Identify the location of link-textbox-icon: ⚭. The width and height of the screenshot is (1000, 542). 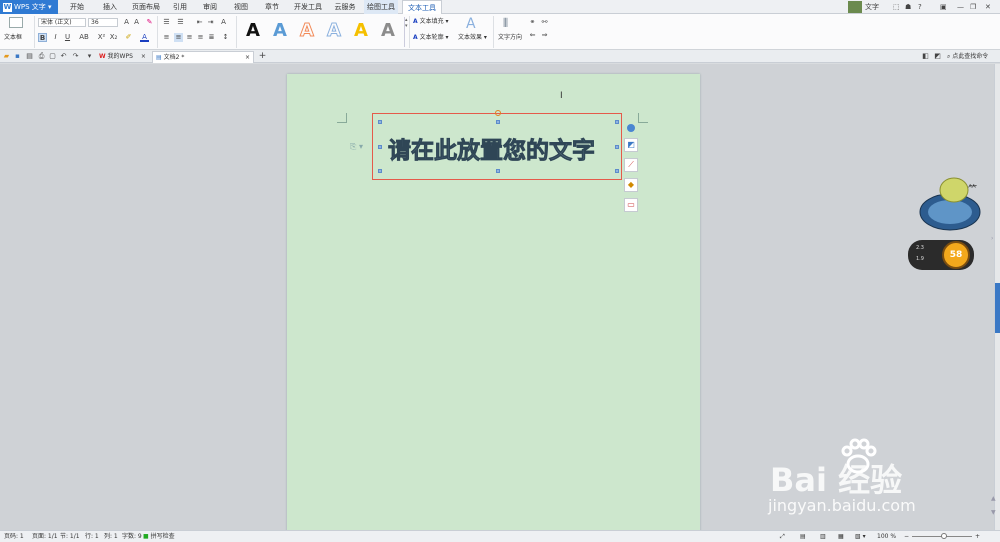
(532, 22).